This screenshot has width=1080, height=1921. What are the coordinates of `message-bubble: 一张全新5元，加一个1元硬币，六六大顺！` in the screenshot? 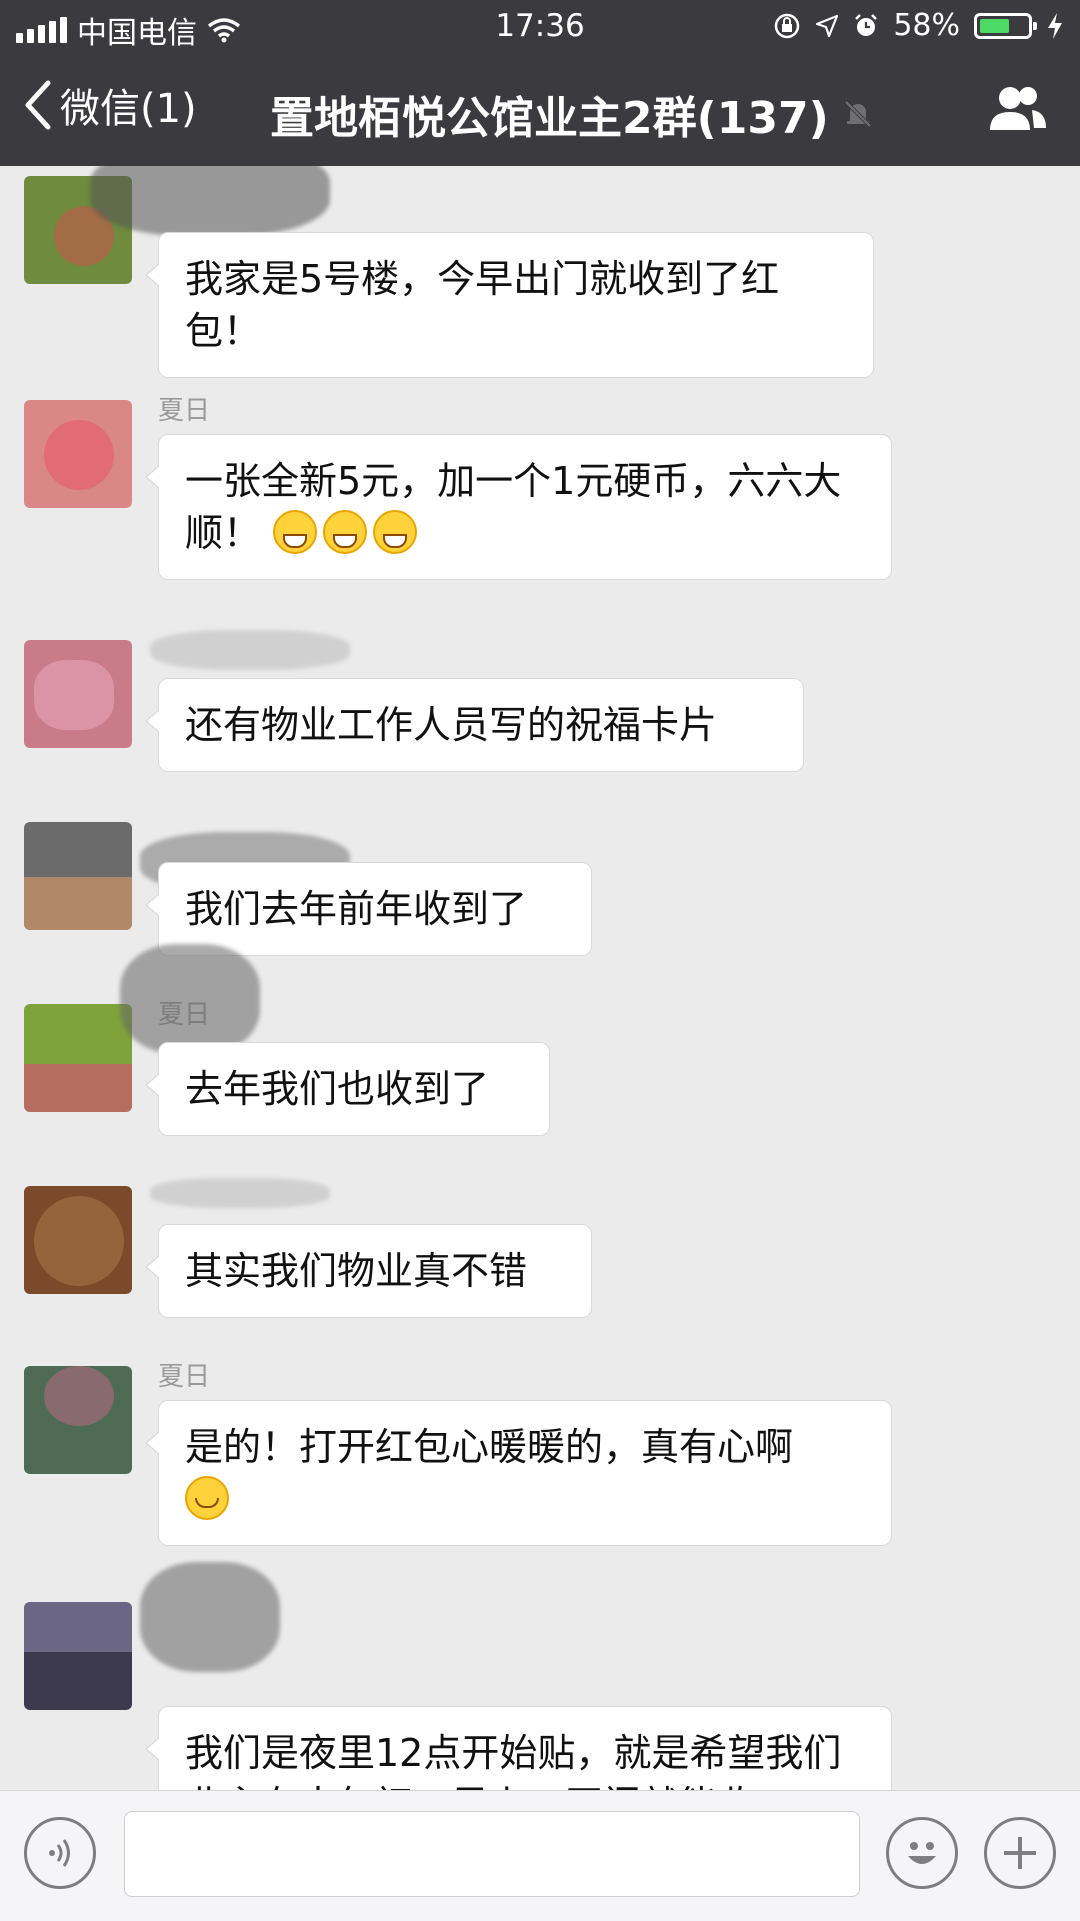 It's located at (518, 507).